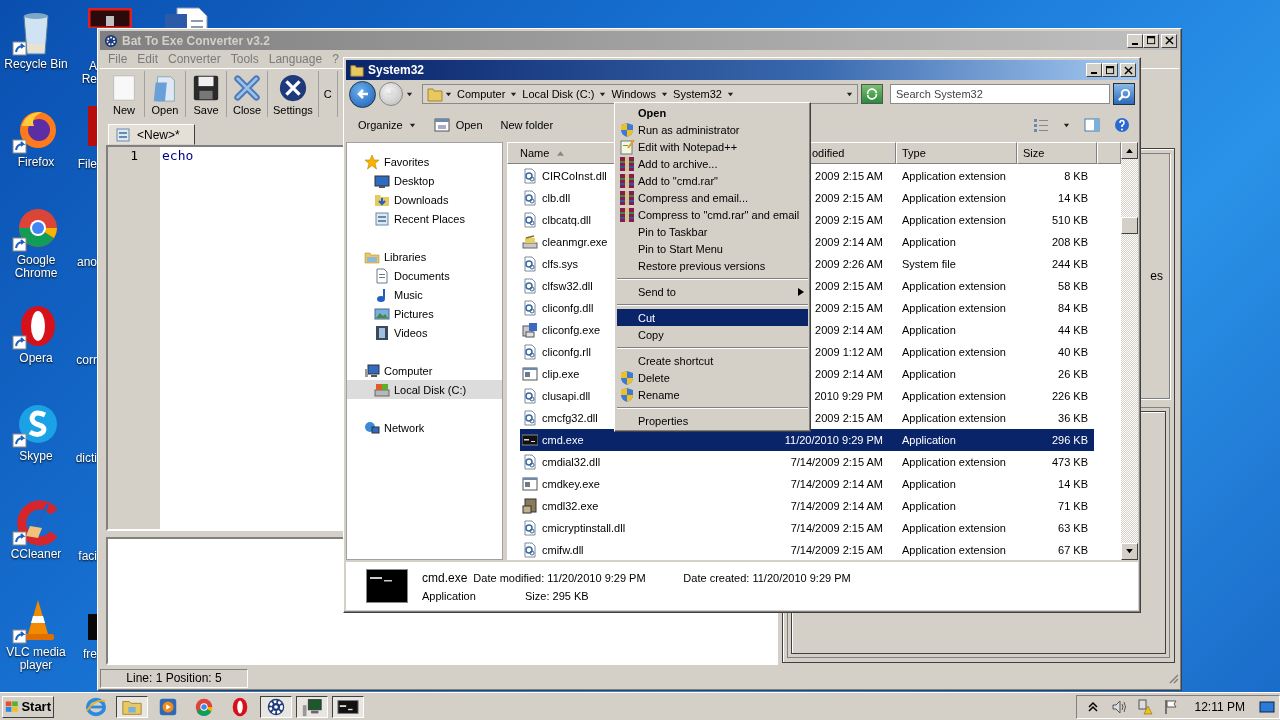 Image resolution: width=1280 pixels, height=720 pixels. I want to click on file-name: cliconfg.dll, so click(568, 308).